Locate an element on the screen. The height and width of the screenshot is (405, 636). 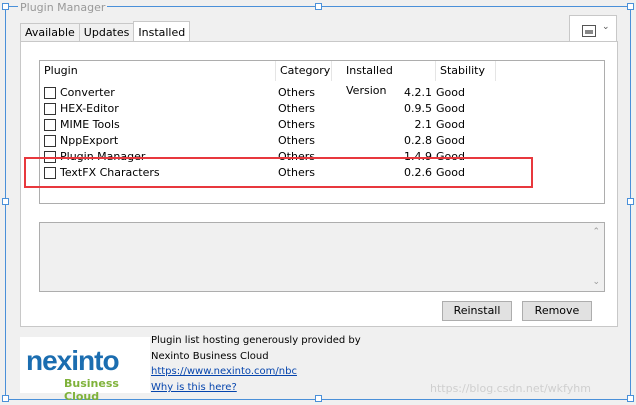
plugin-name: MIME Tools is located at coordinates (90, 124).